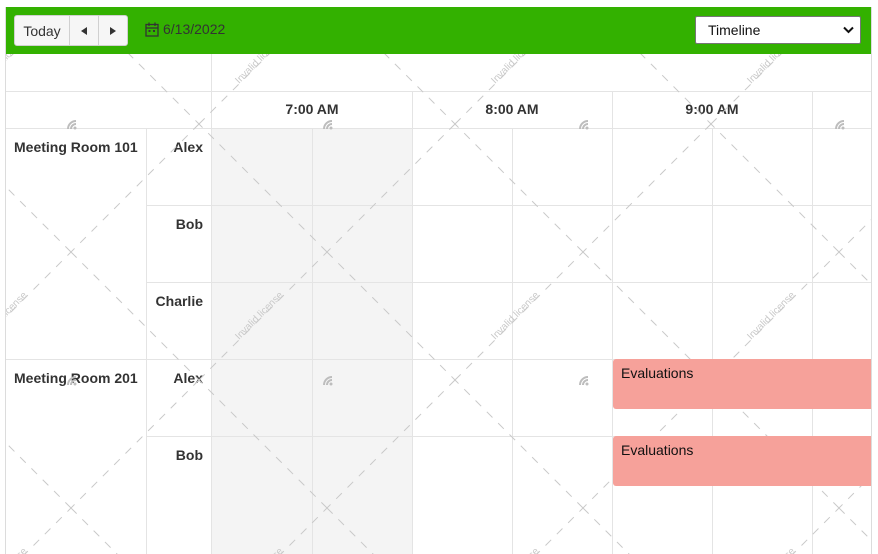 The width and height of the screenshot is (878, 554). I want to click on today-button: Today, so click(42, 30).